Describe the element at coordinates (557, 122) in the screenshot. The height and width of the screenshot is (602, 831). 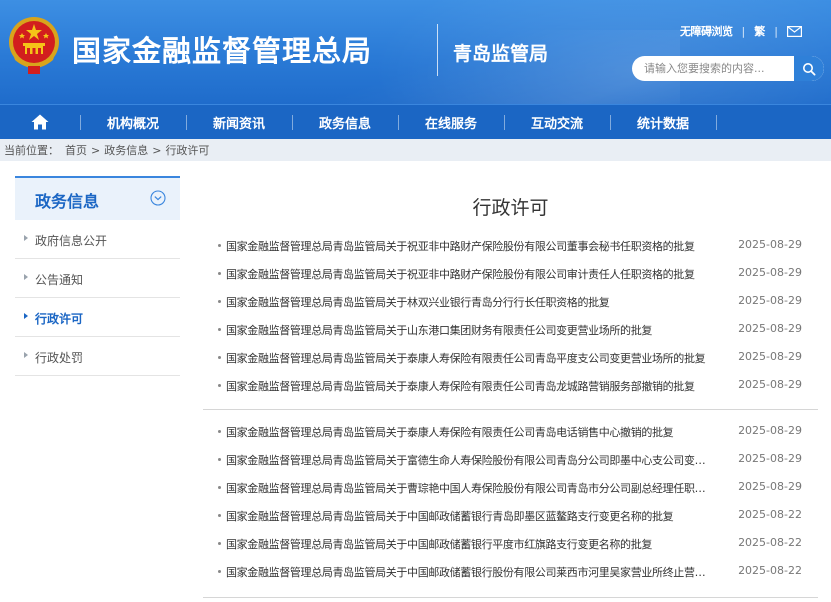
I see `nav-item-interaction: 互动交流` at that location.